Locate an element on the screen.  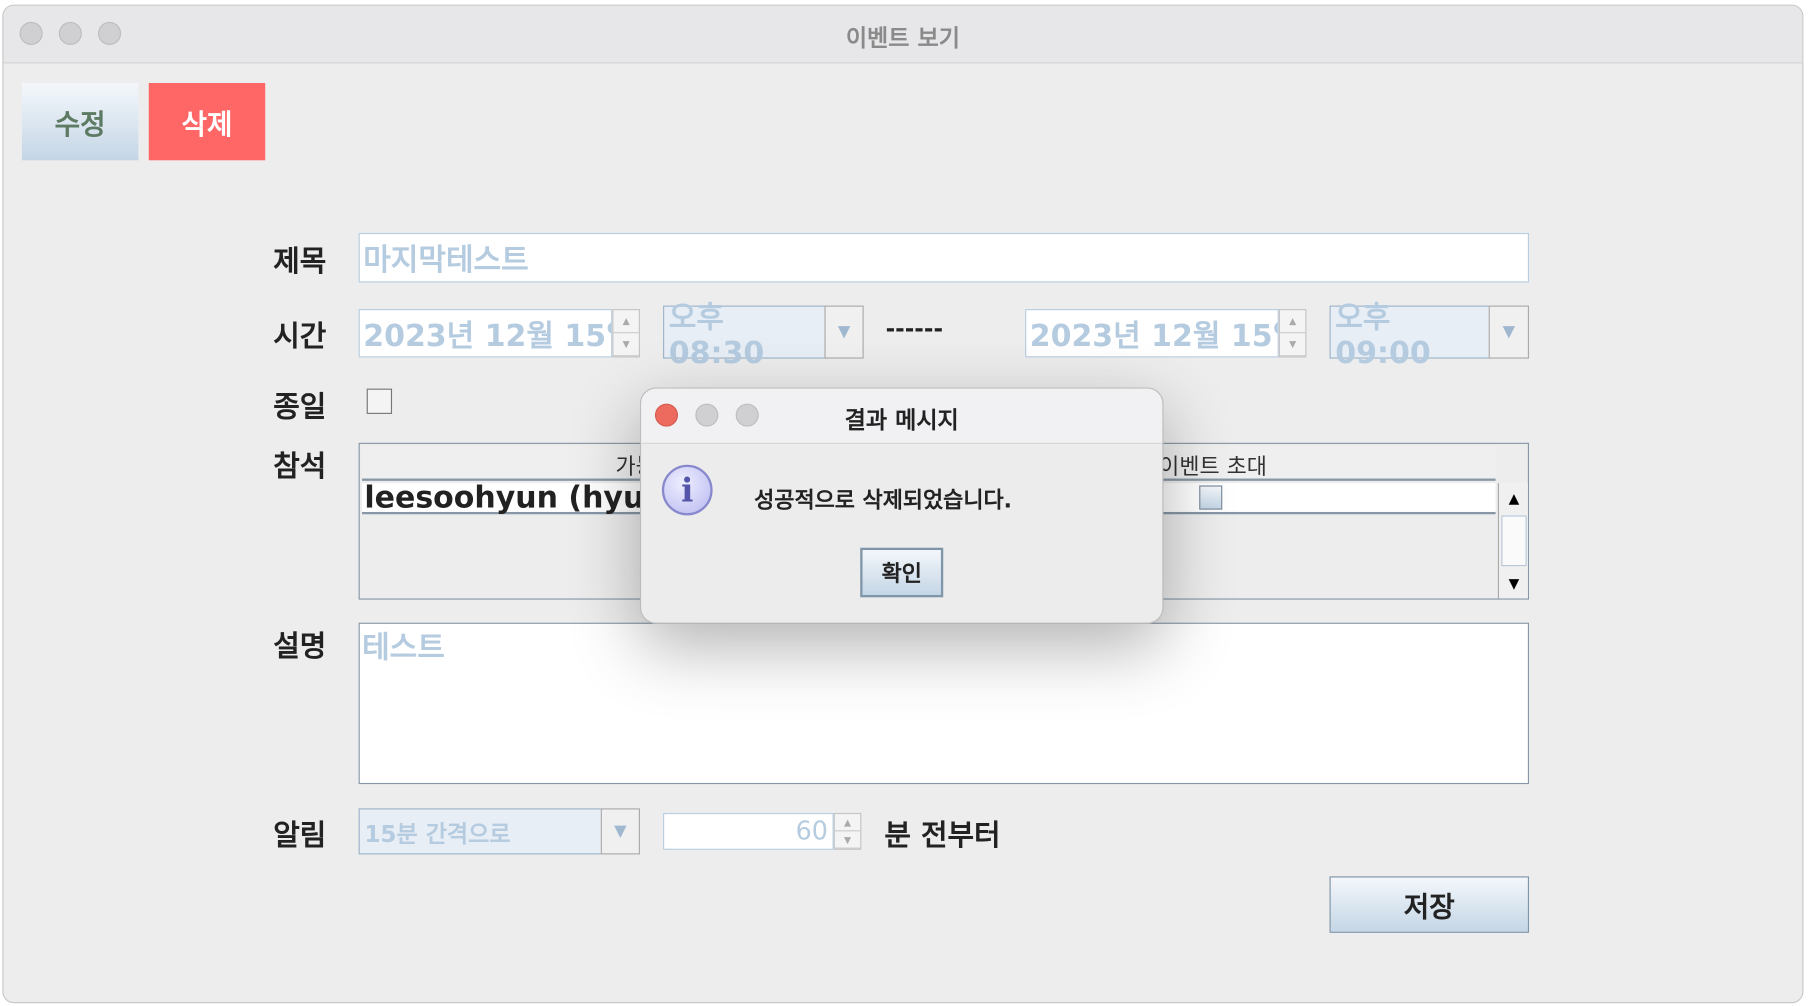
allday-label: 종일 is located at coordinates (300, 406).